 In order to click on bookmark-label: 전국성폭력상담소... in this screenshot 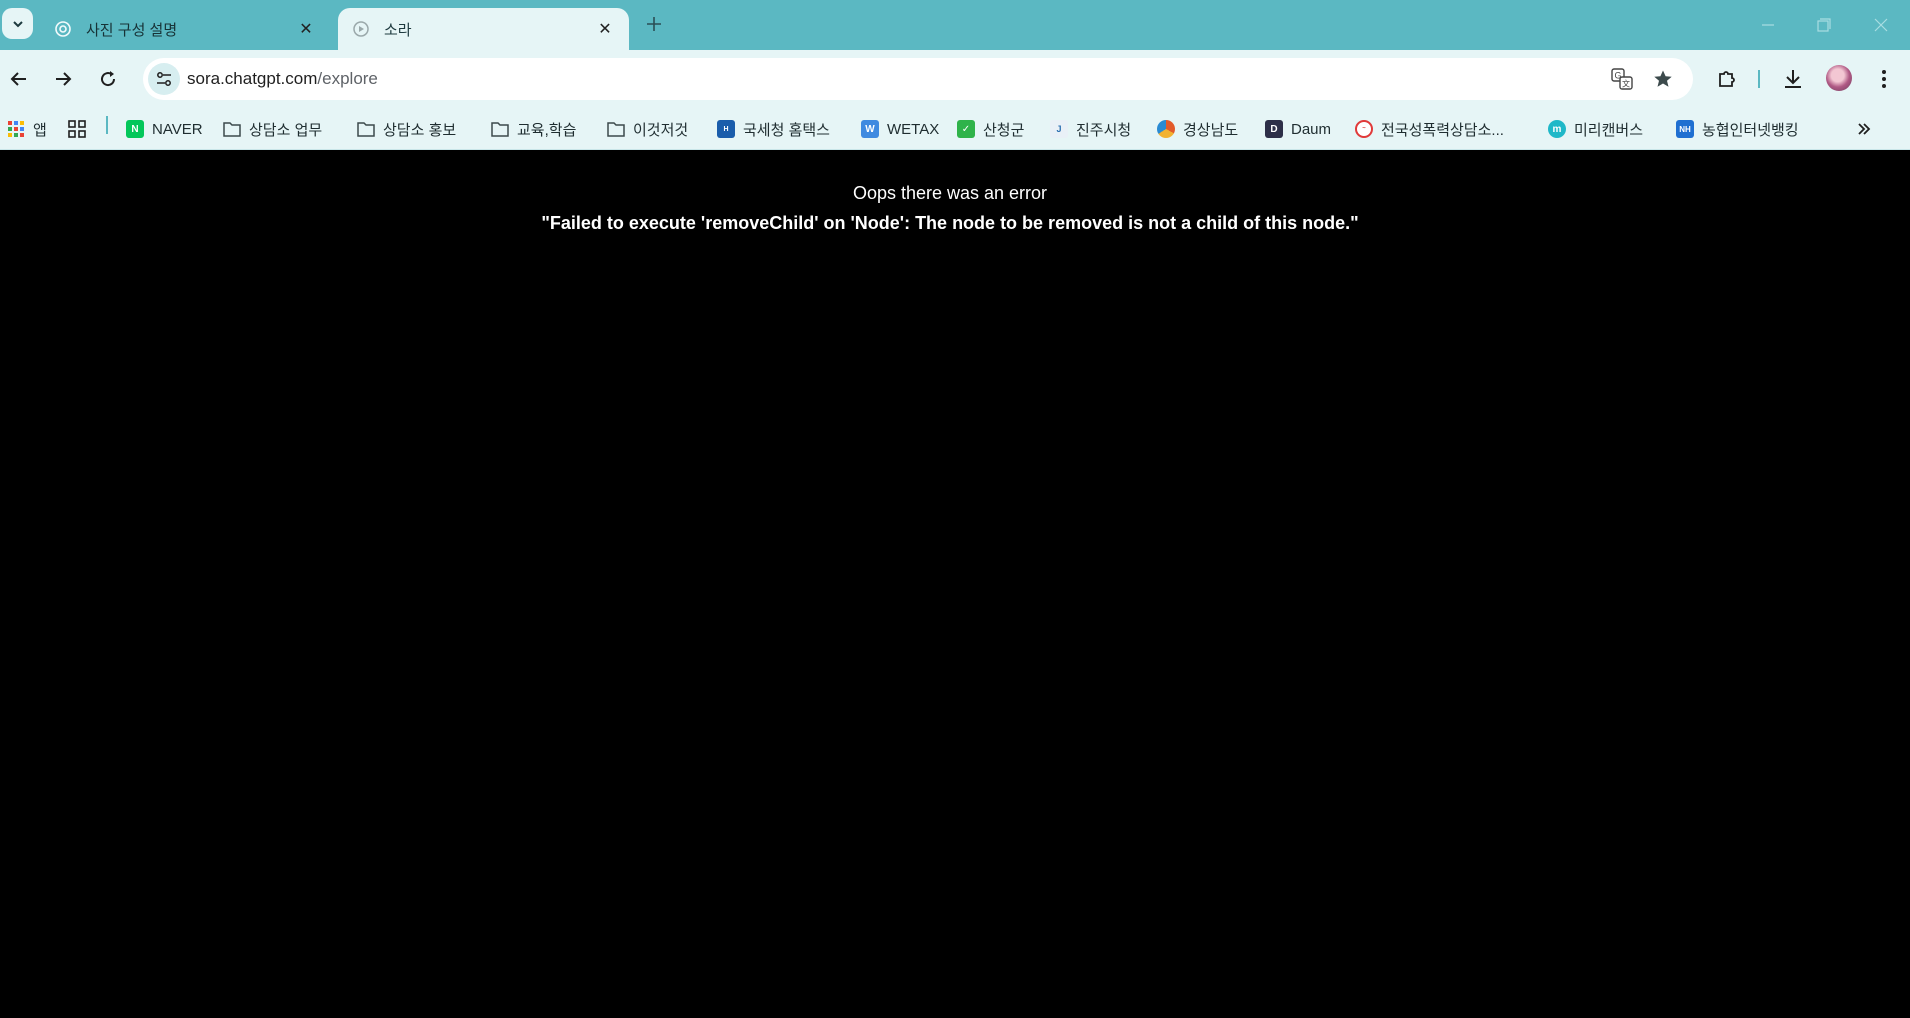, I will do `click(1442, 130)`.